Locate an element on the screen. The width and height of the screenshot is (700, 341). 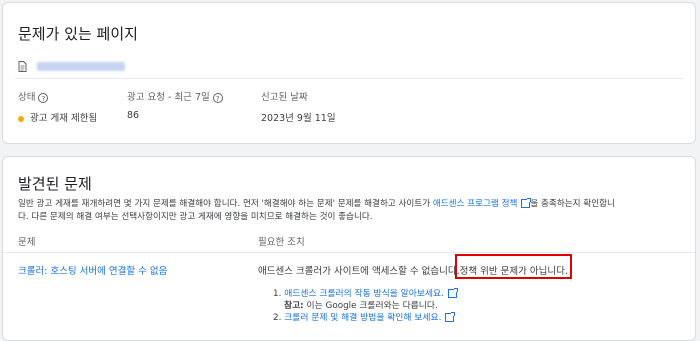
reported-date-value: 2023년 9월 11일 is located at coordinates (298, 118).